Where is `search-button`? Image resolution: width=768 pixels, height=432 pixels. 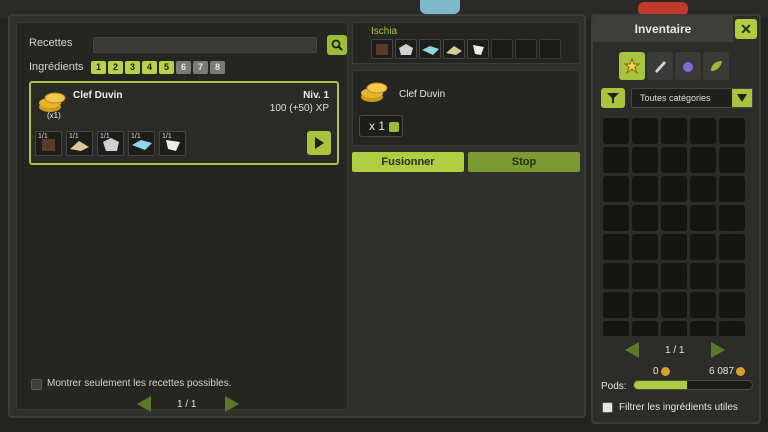
search-button is located at coordinates (337, 45).